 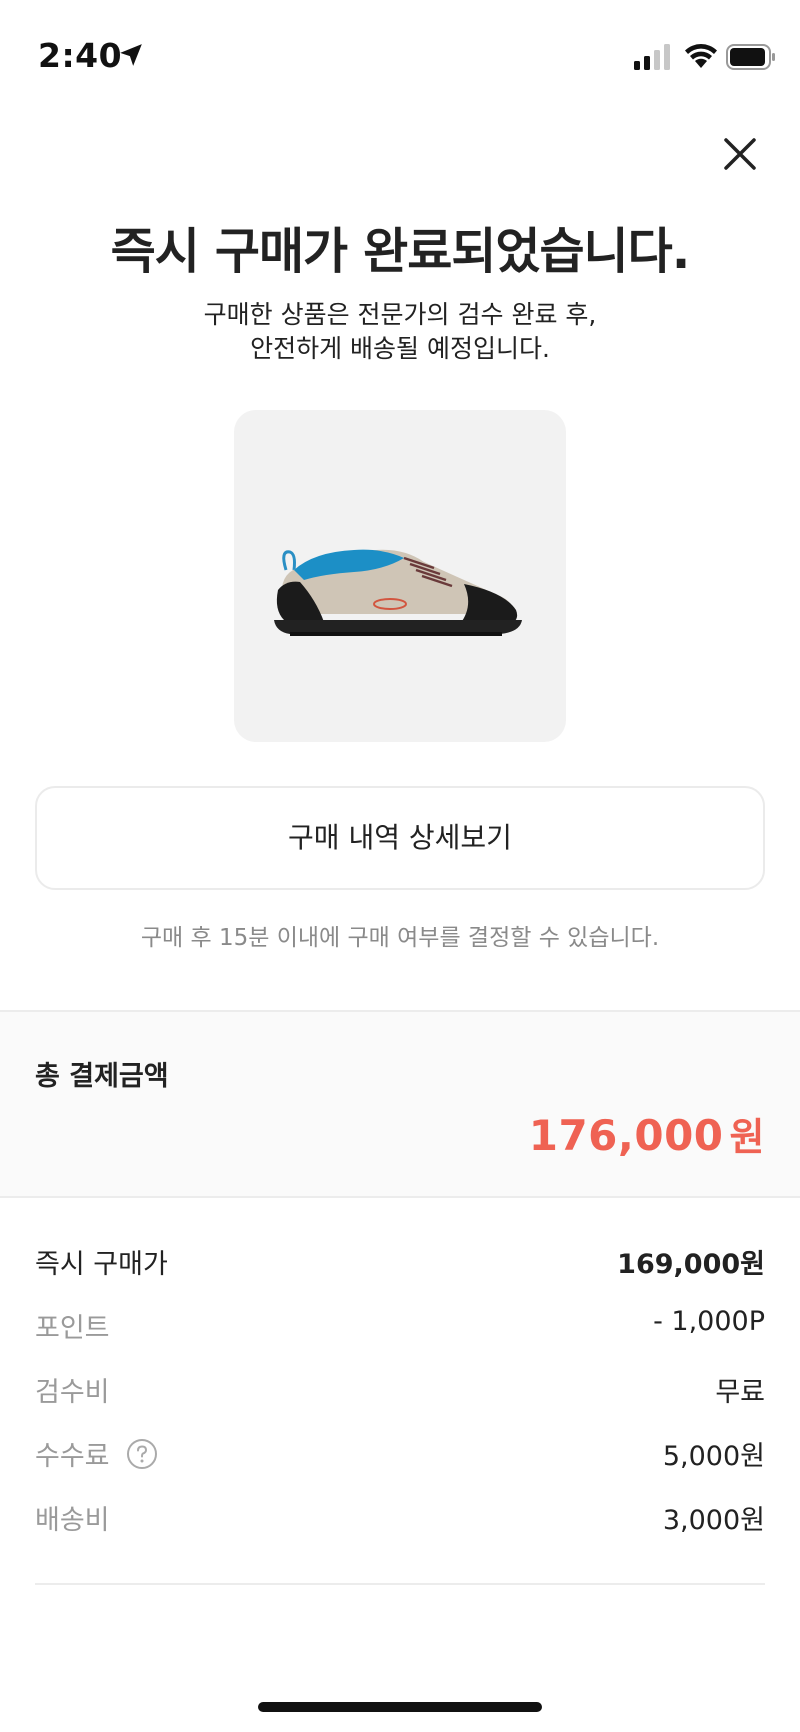 I want to click on breakdown-label: 즉시 구매가, so click(x=101, y=1264).